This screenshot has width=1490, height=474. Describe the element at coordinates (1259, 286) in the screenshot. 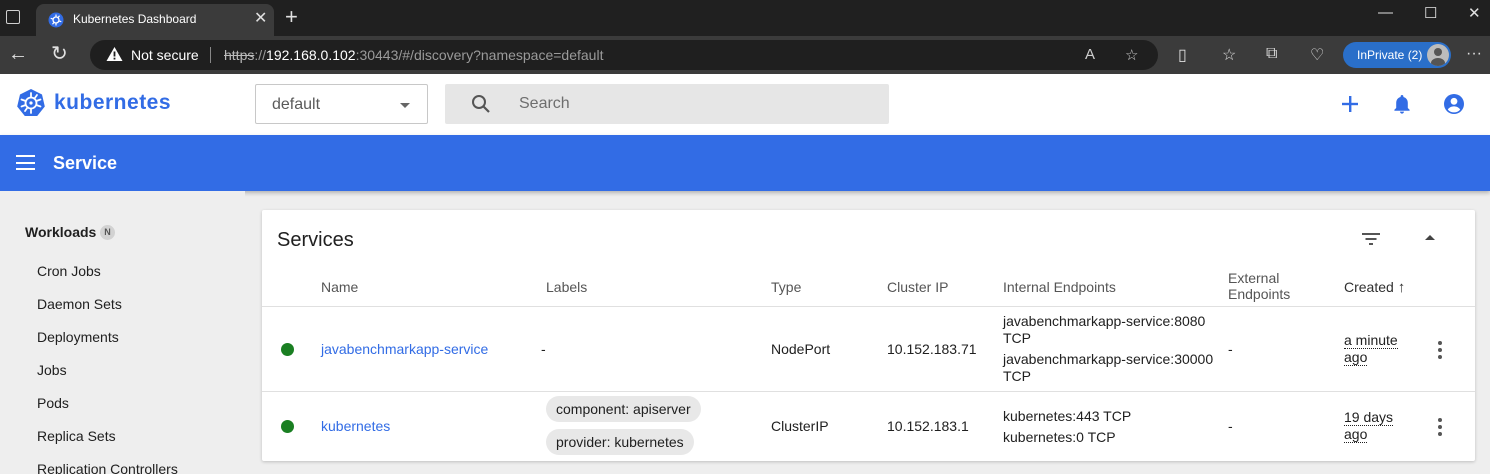

I see `column-header-external-endpoints: External Endpoints` at that location.